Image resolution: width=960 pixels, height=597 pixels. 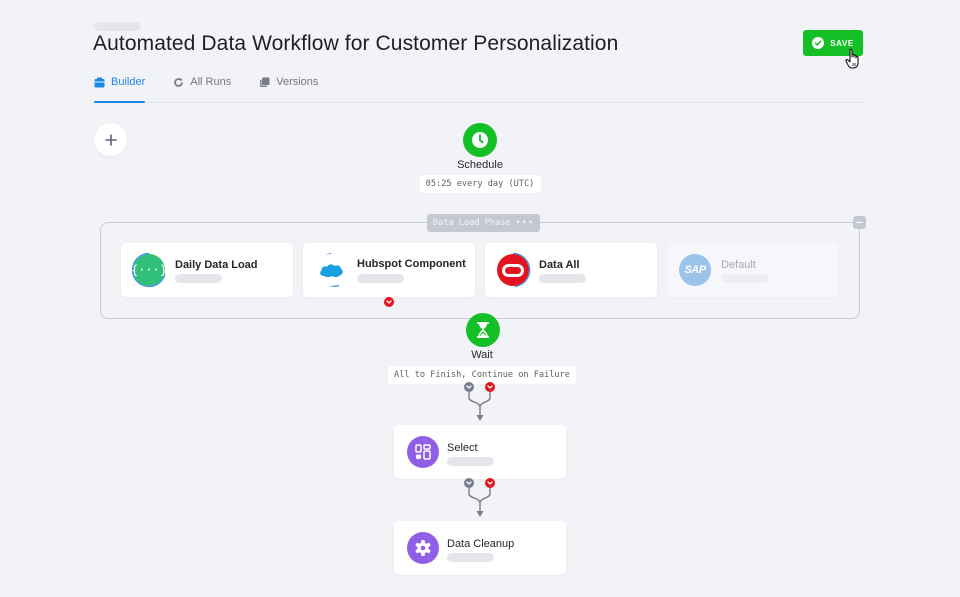 What do you see at coordinates (479, 87) in the screenshot?
I see `tab-bar: Builder All Runs Versions` at bounding box center [479, 87].